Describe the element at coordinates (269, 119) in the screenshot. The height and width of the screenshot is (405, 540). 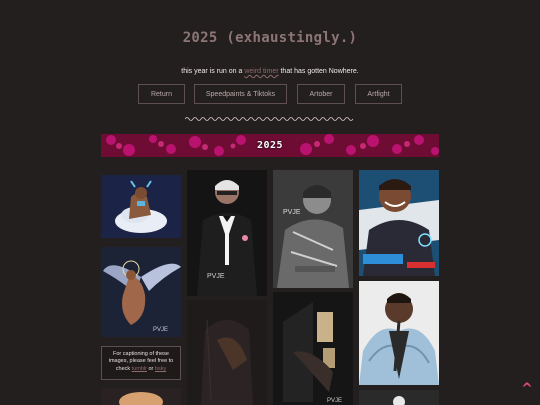
I see `wavy-divider` at that location.